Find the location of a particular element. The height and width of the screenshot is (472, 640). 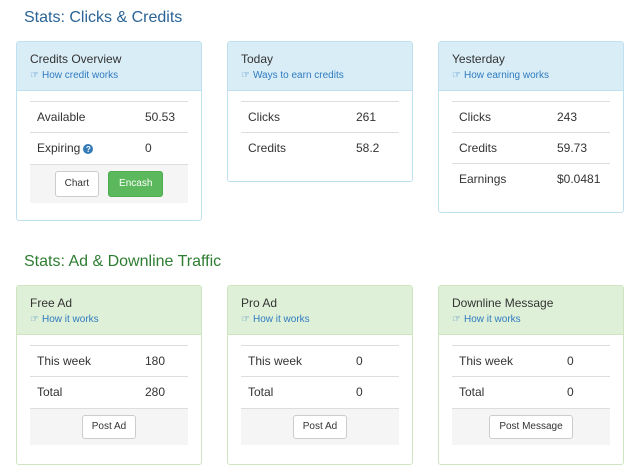

button-row: Post Message is located at coordinates (531, 426).